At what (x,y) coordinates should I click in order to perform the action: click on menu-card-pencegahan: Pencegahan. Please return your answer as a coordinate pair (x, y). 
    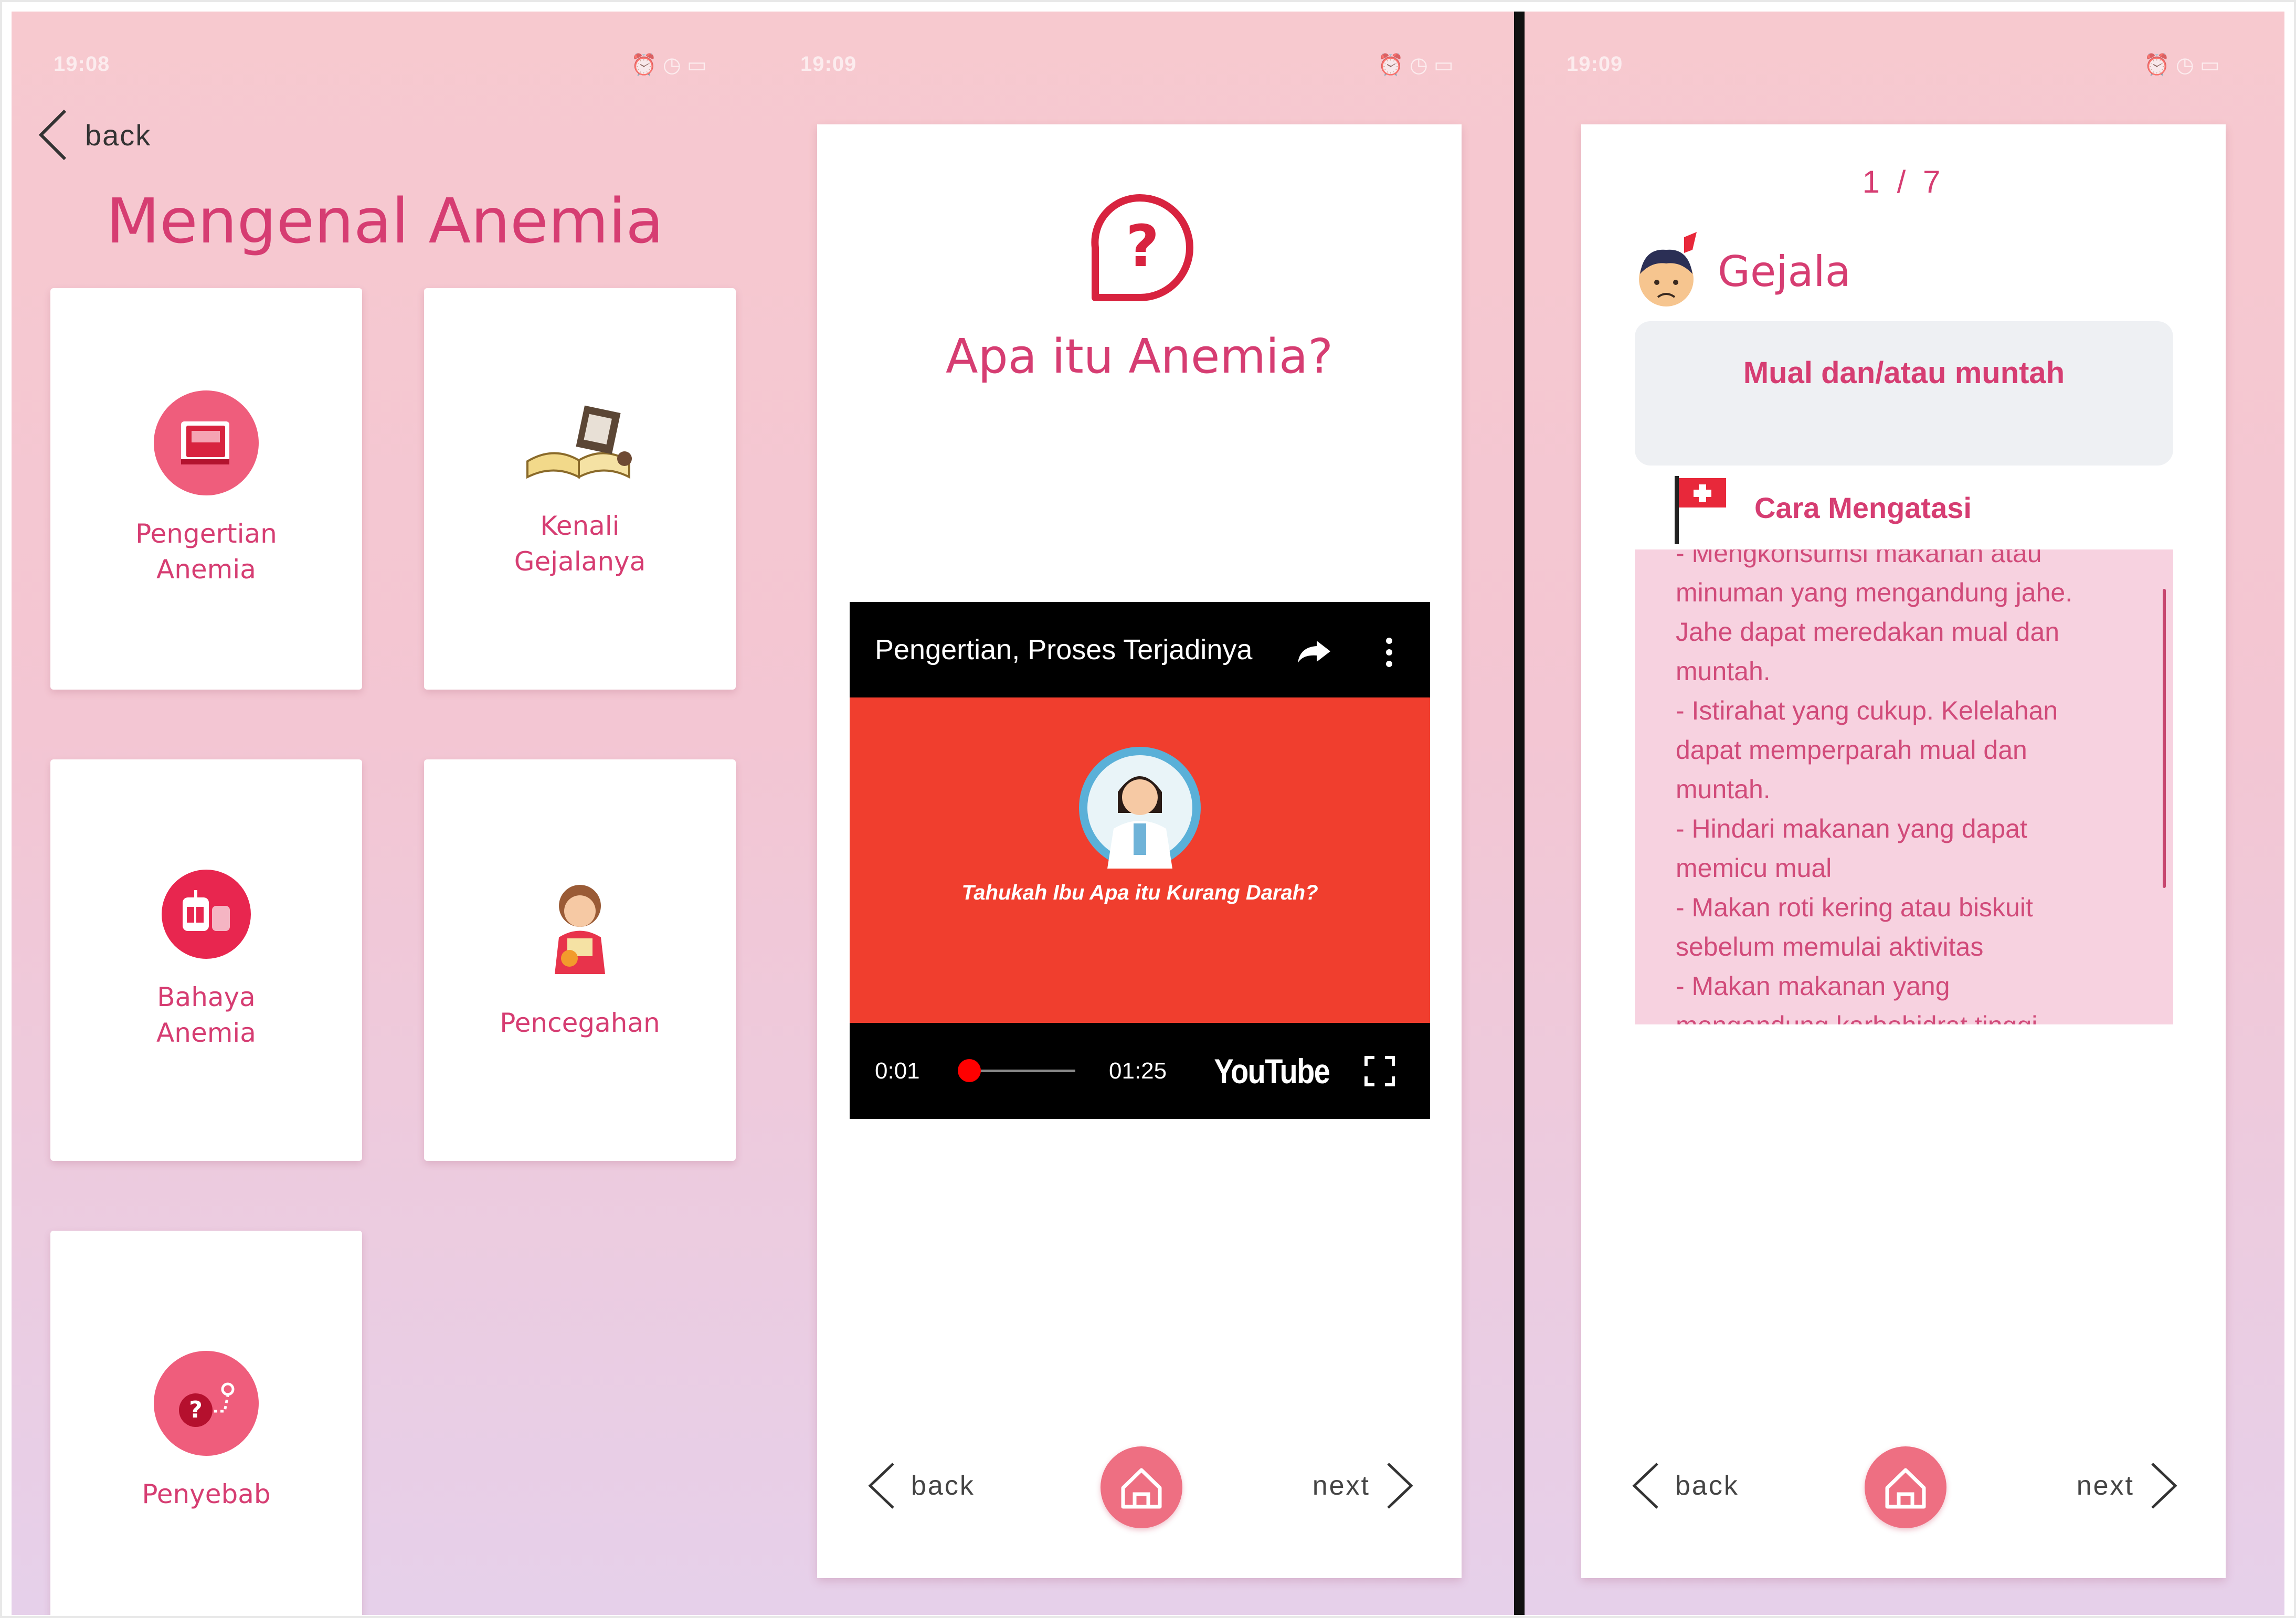
    Looking at the image, I should click on (580, 960).